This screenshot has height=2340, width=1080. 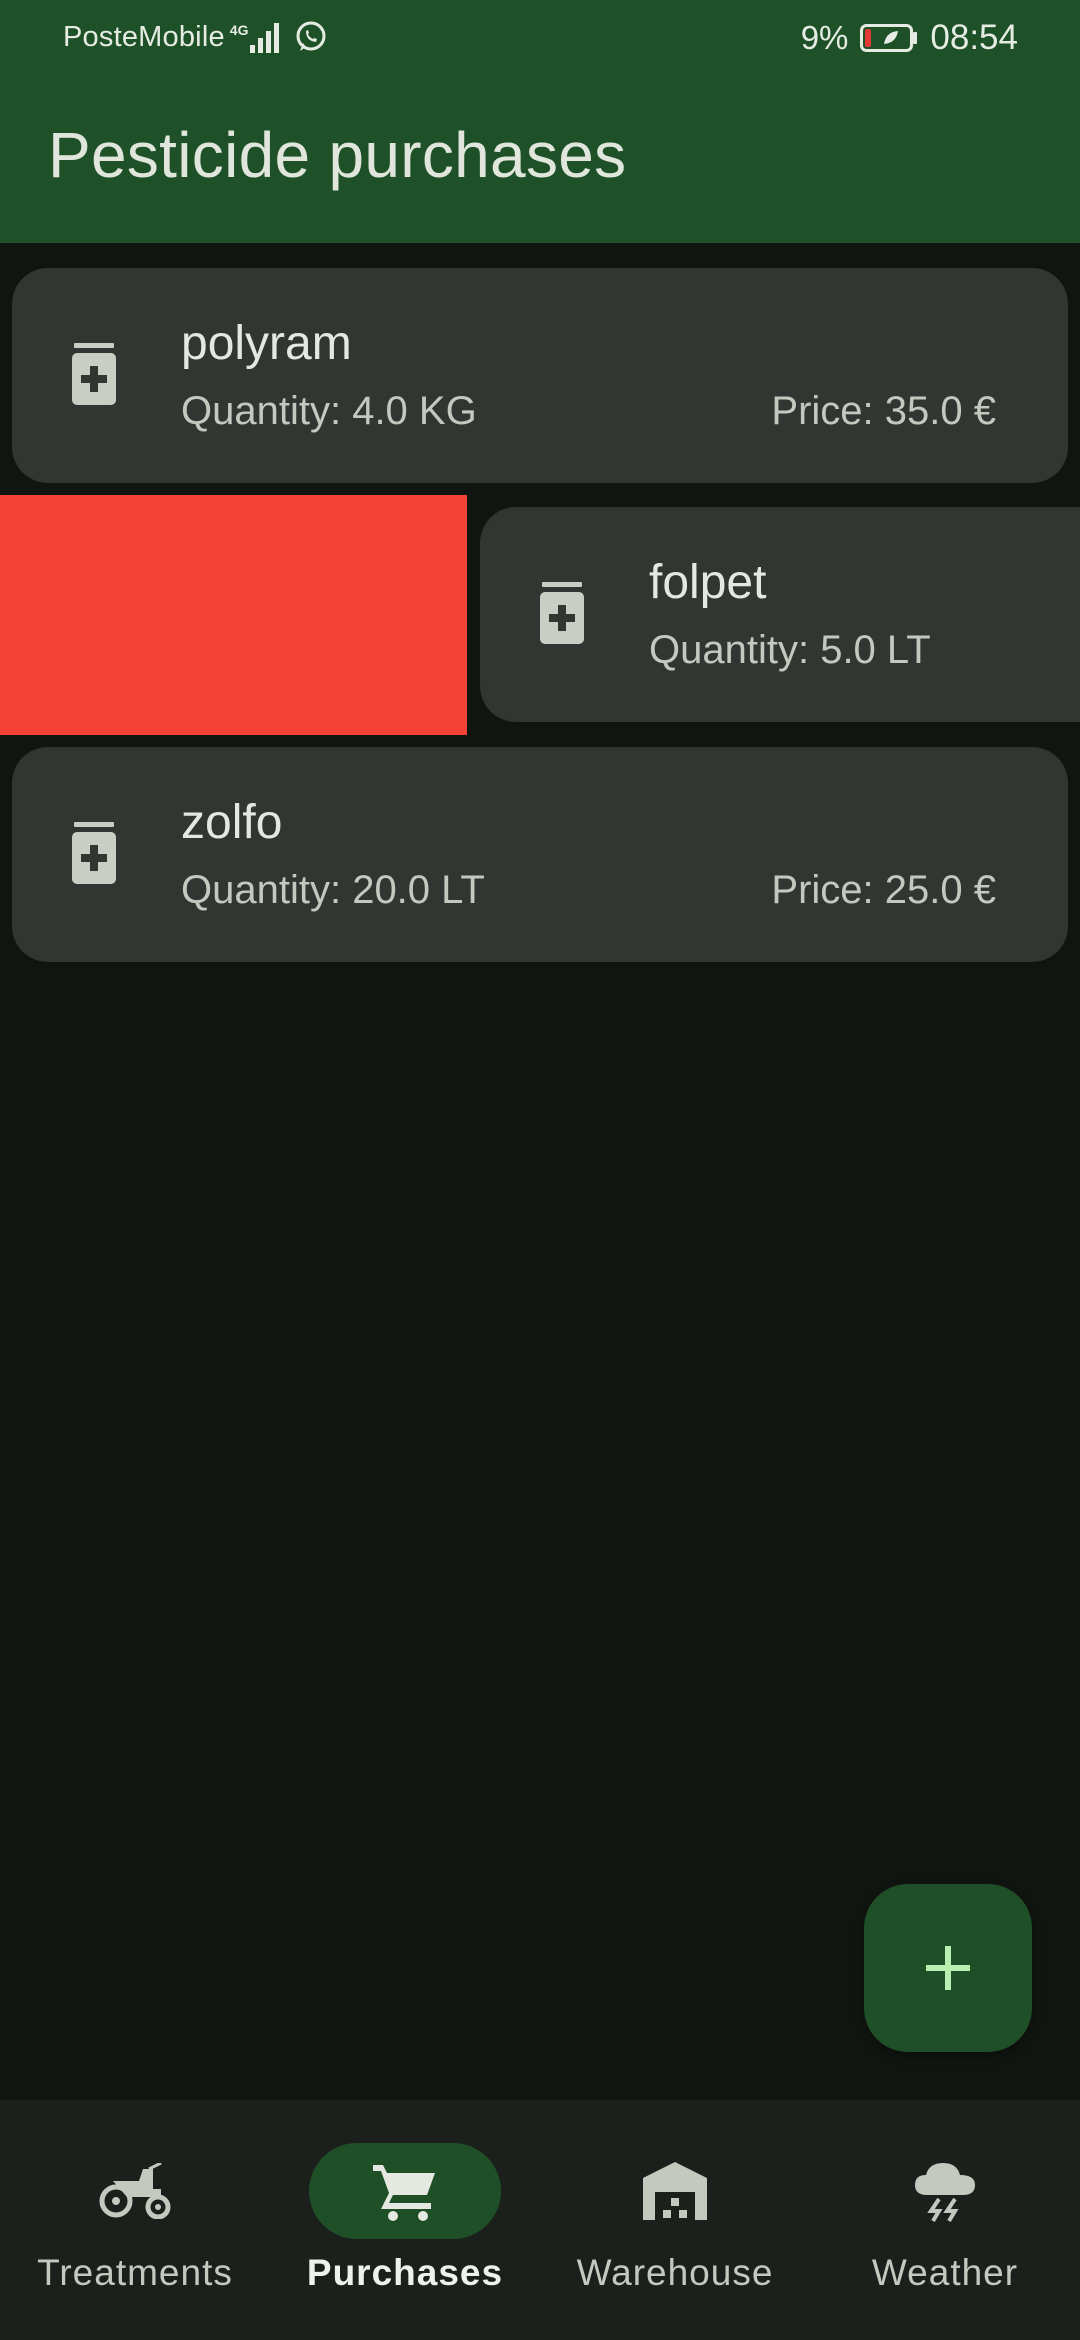 What do you see at coordinates (540, 38) in the screenshot?
I see `status-bar: PosteMobile 4G 9% 08:54` at bounding box center [540, 38].